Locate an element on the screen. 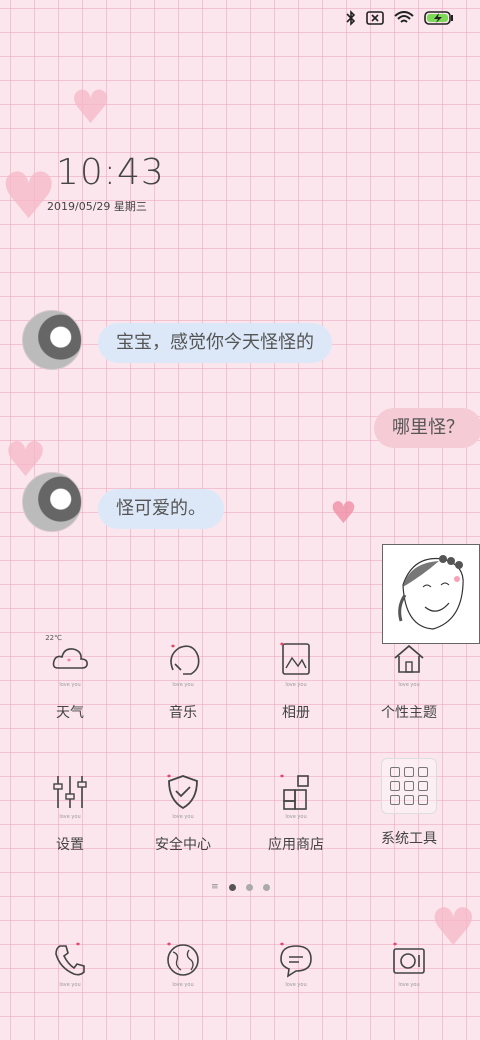 This screenshot has height=1040, width=480. app-themes: love you 个性主题 is located at coordinates (409, 681).